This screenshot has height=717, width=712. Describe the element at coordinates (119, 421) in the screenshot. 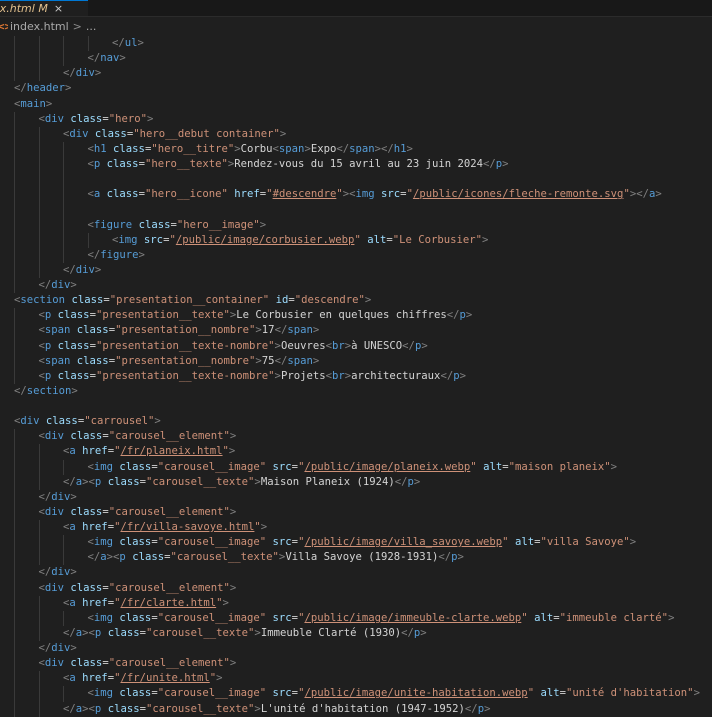

I see `code-token: "carrousel"` at that location.